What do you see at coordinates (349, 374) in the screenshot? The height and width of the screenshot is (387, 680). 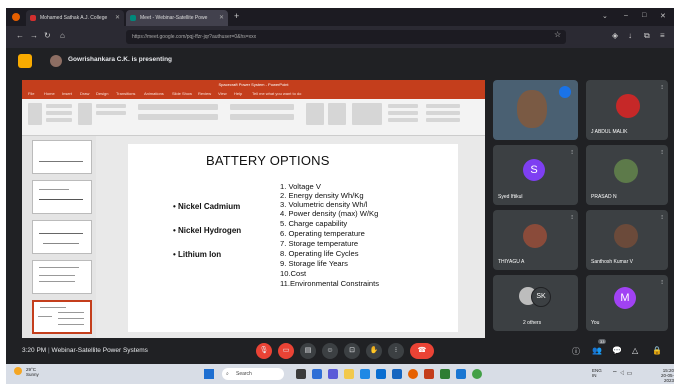 I see `file-explorer-icon` at bounding box center [349, 374].